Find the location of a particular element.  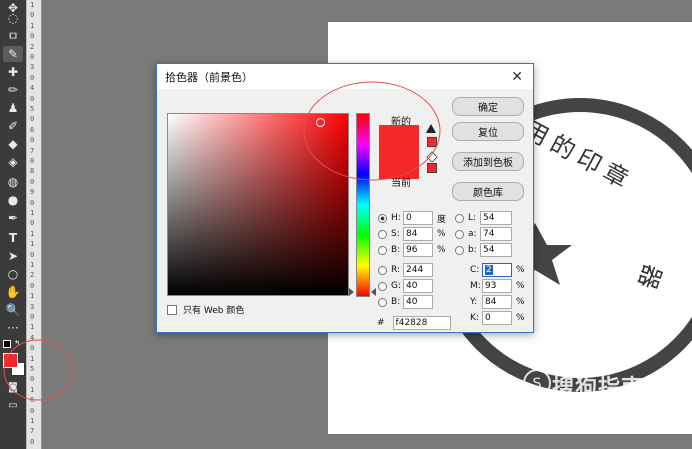

dialog-title: 拾色器（前景色） is located at coordinates (209, 77).